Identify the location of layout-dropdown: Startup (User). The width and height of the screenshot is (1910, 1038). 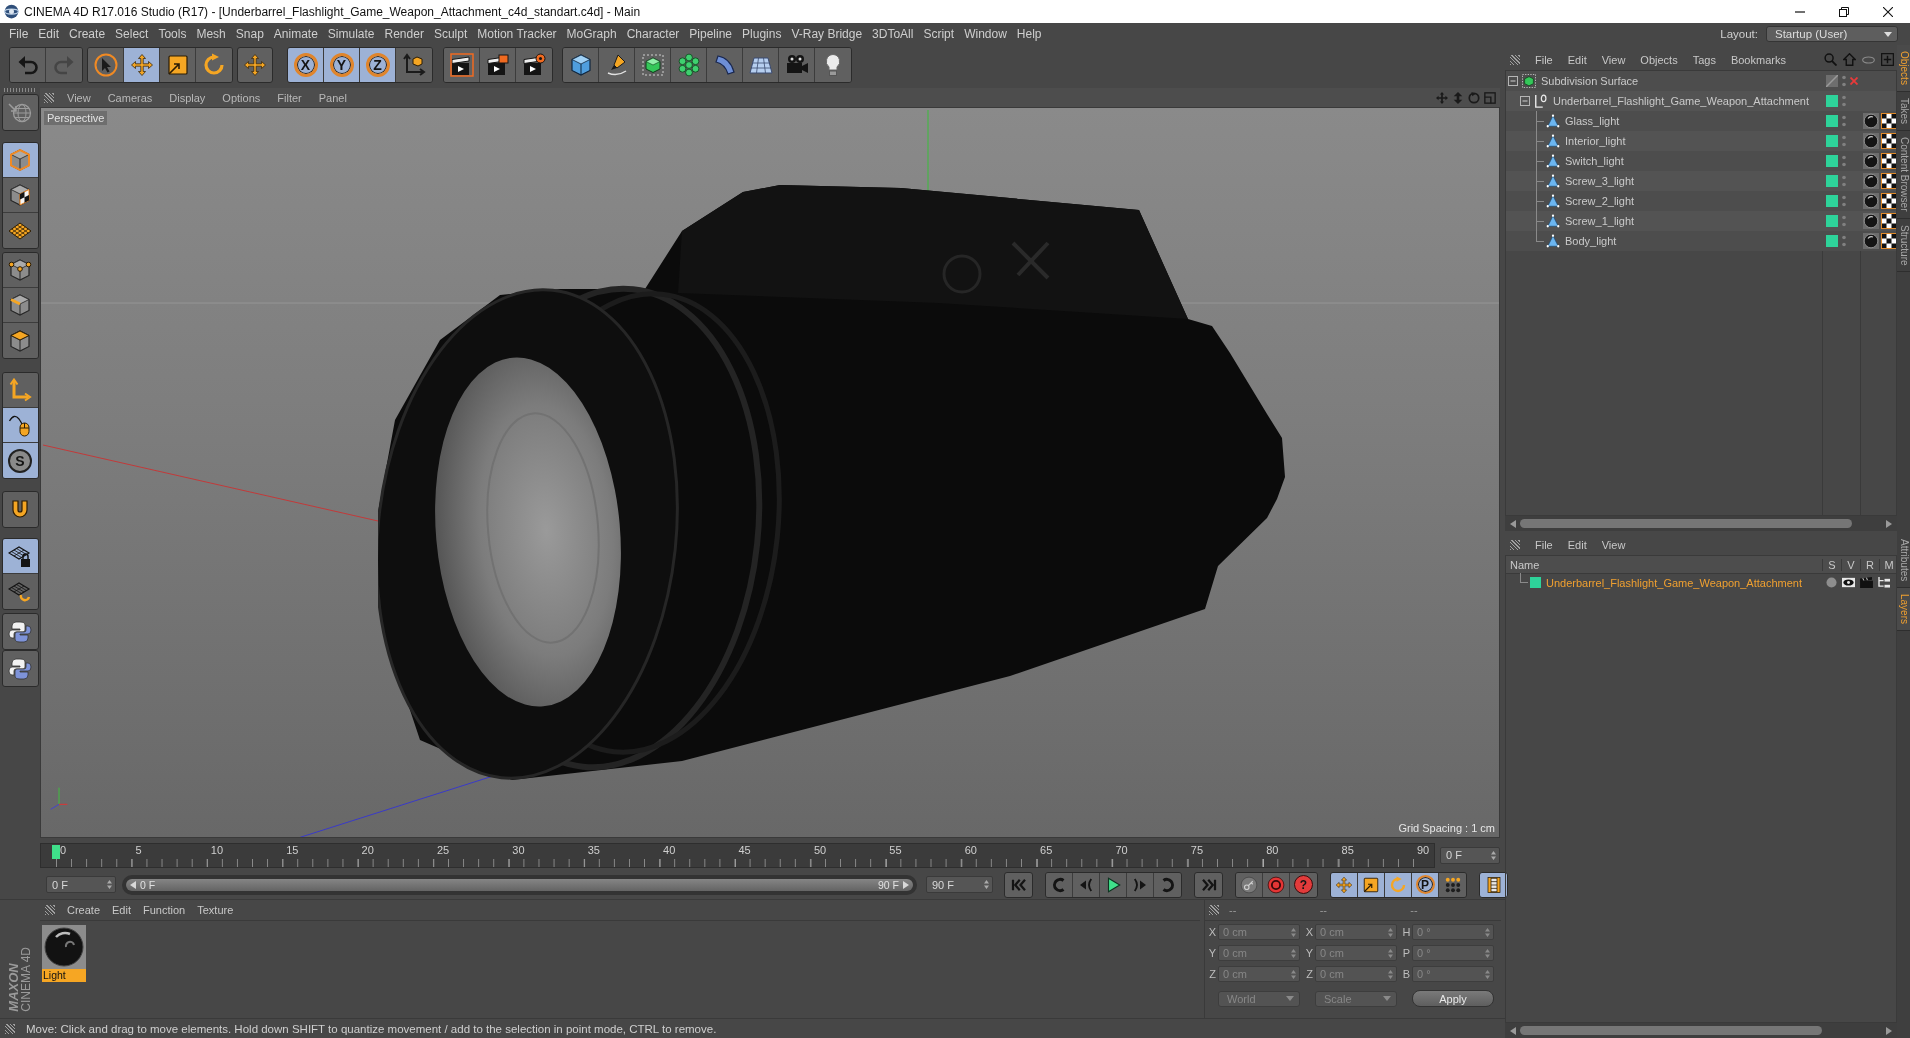
(1832, 34).